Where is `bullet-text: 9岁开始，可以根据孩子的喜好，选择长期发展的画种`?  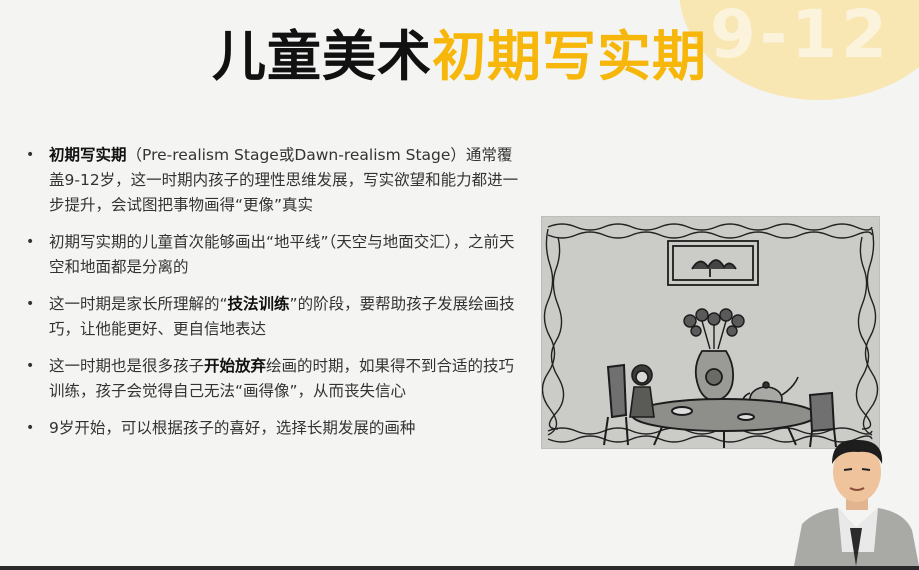 bullet-text: 9岁开始，可以根据孩子的喜好，选择长期发展的画种 is located at coordinates (232, 428).